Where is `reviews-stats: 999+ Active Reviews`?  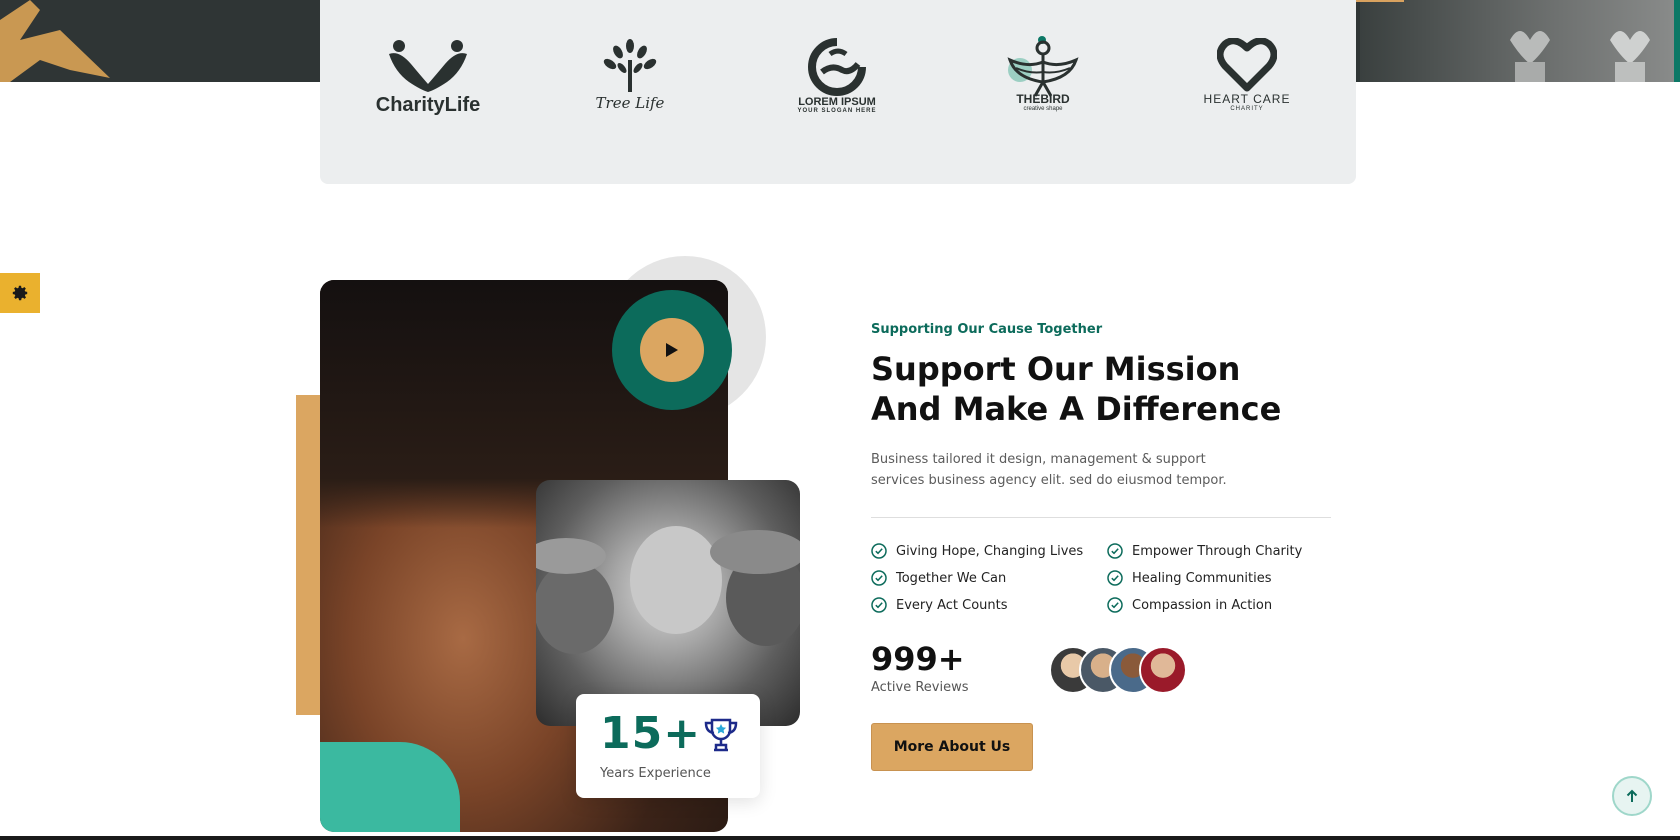 reviews-stats: 999+ Active Reviews is located at coordinates (1101, 667).